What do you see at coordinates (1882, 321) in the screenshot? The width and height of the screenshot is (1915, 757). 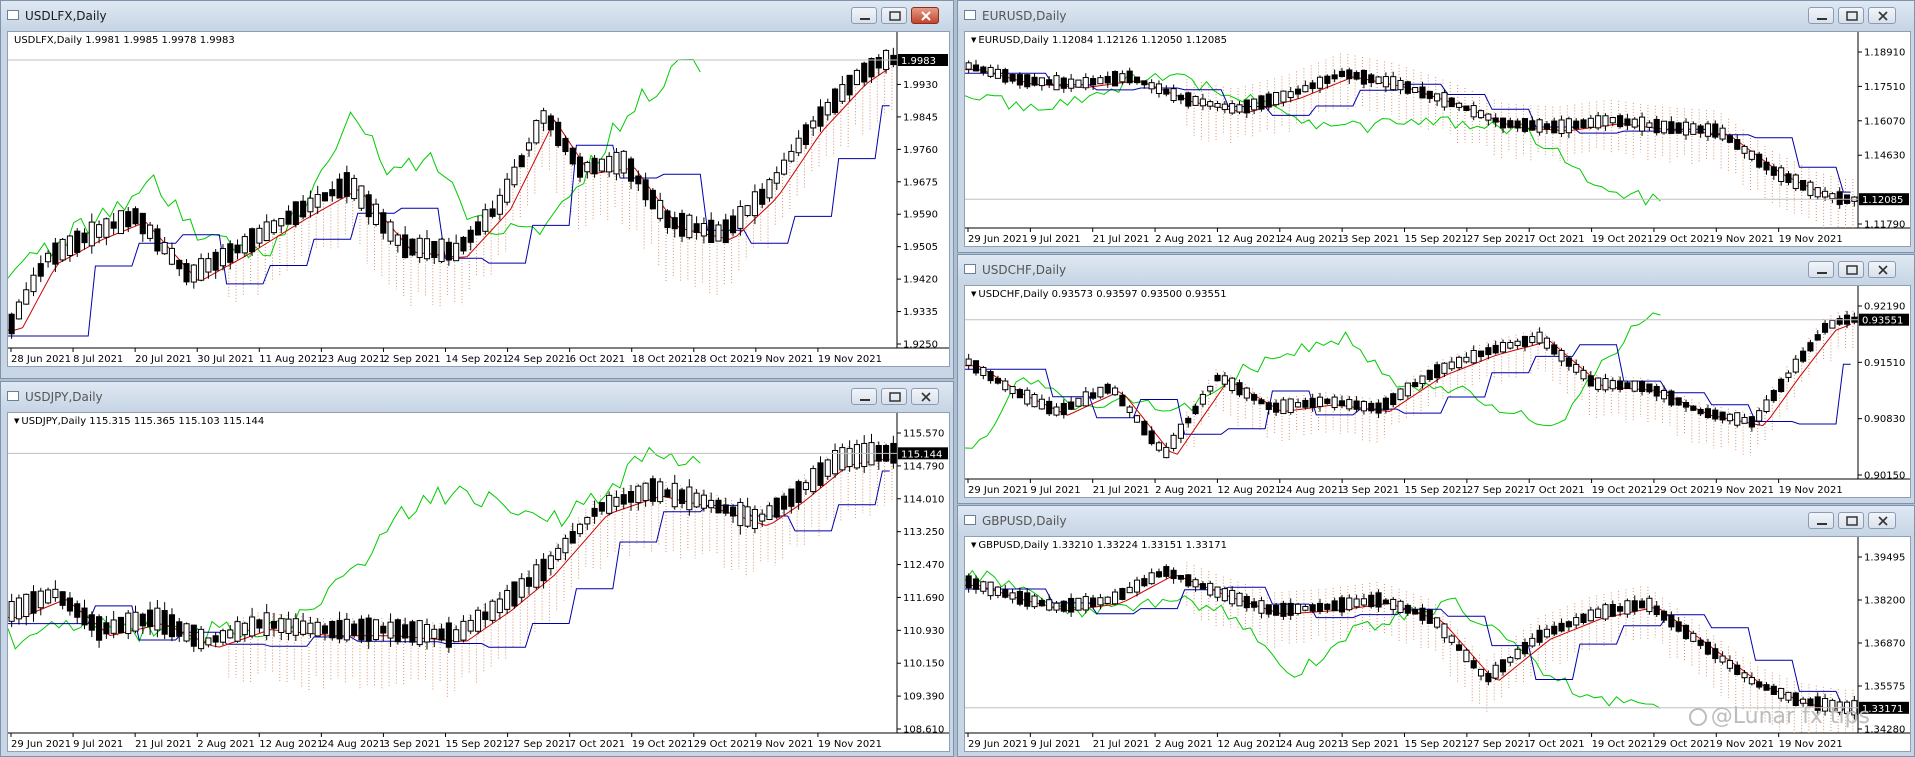 I see `current-price-label: 0.93551` at bounding box center [1882, 321].